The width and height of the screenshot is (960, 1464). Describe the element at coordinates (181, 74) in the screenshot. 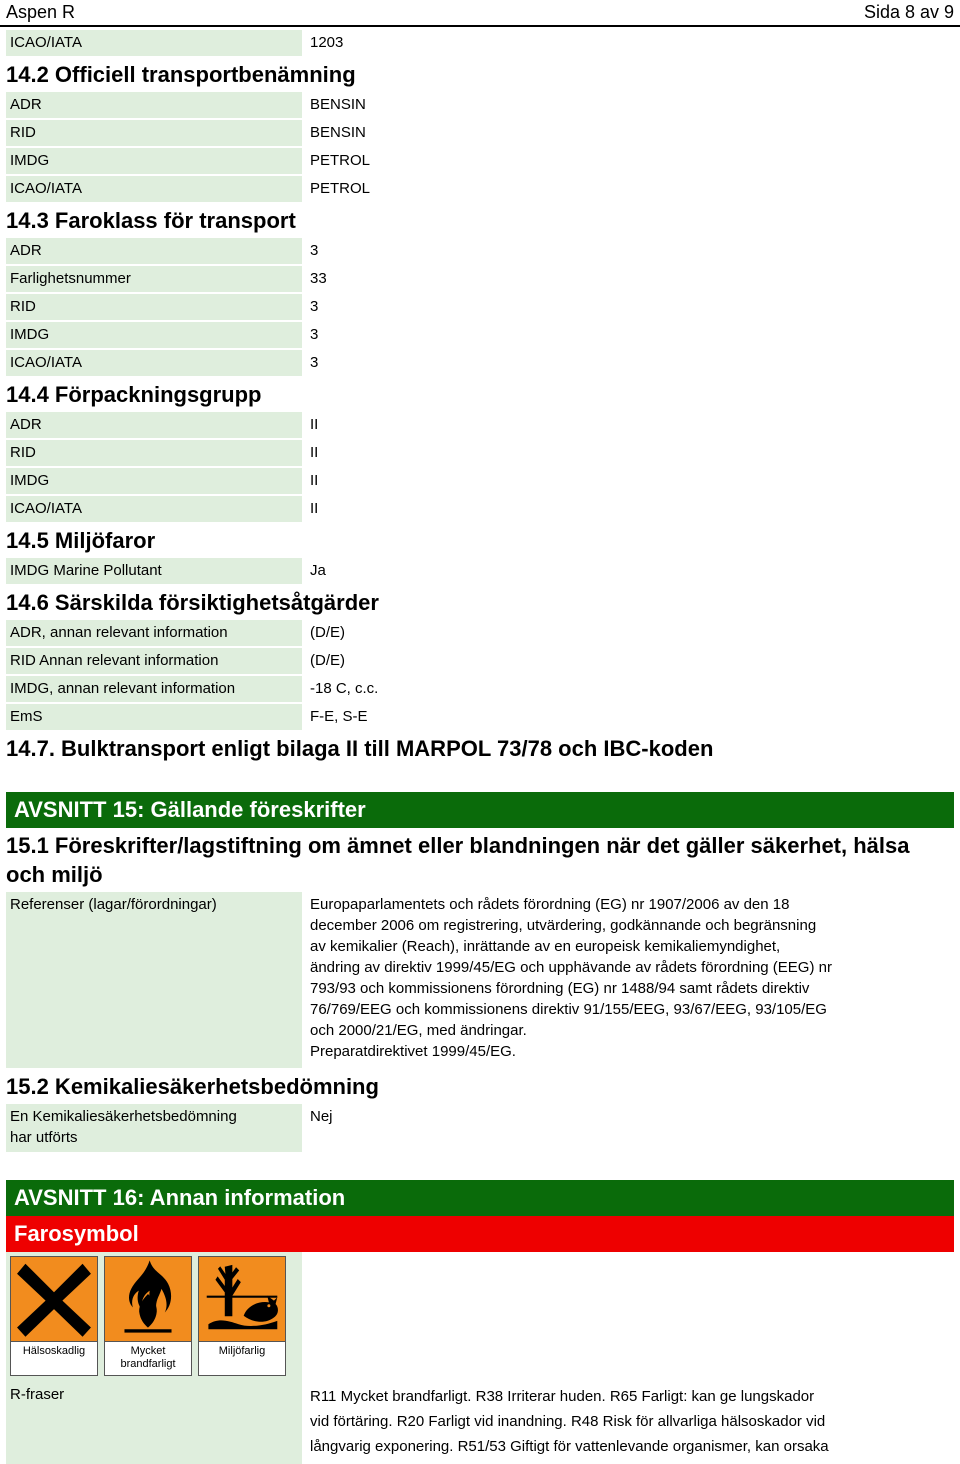

I see `section-heading-14-2: 14.2 Officiell transportbenämning` at that location.